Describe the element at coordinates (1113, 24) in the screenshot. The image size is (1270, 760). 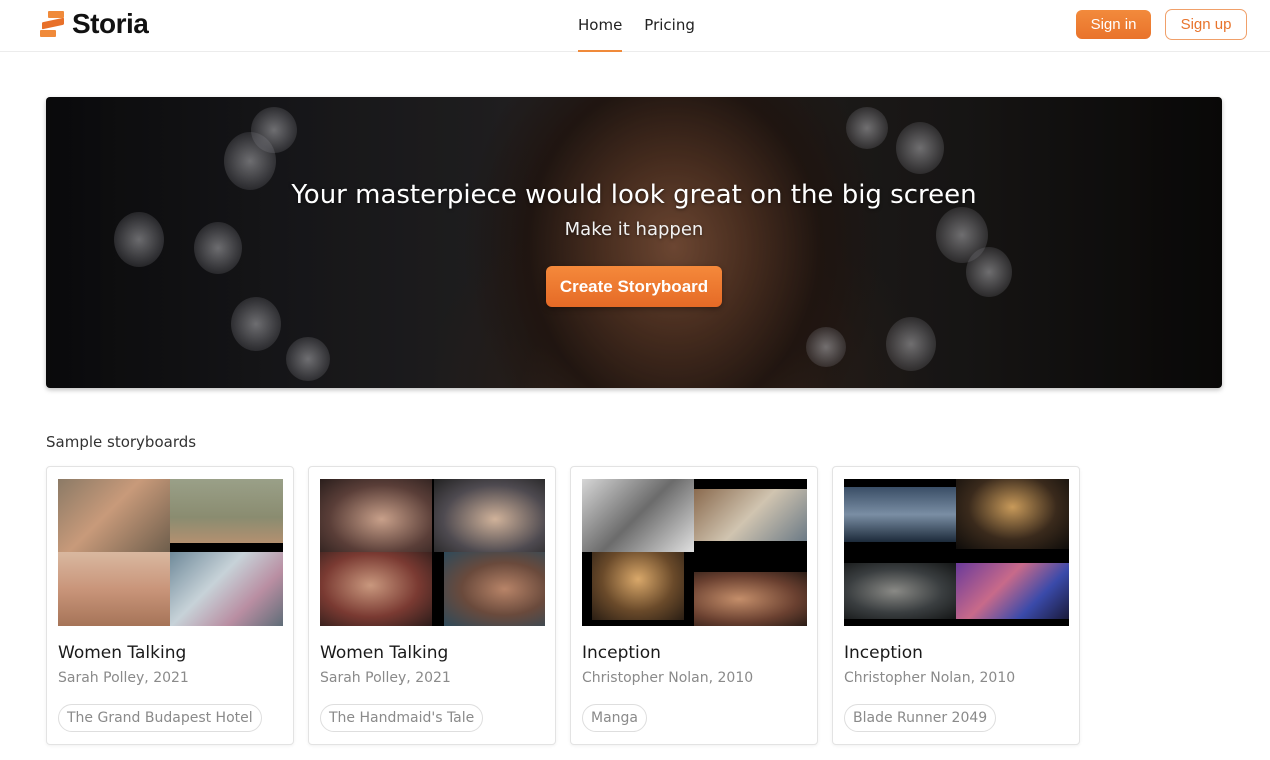
I see `sign-in-button: Sign in` at that location.